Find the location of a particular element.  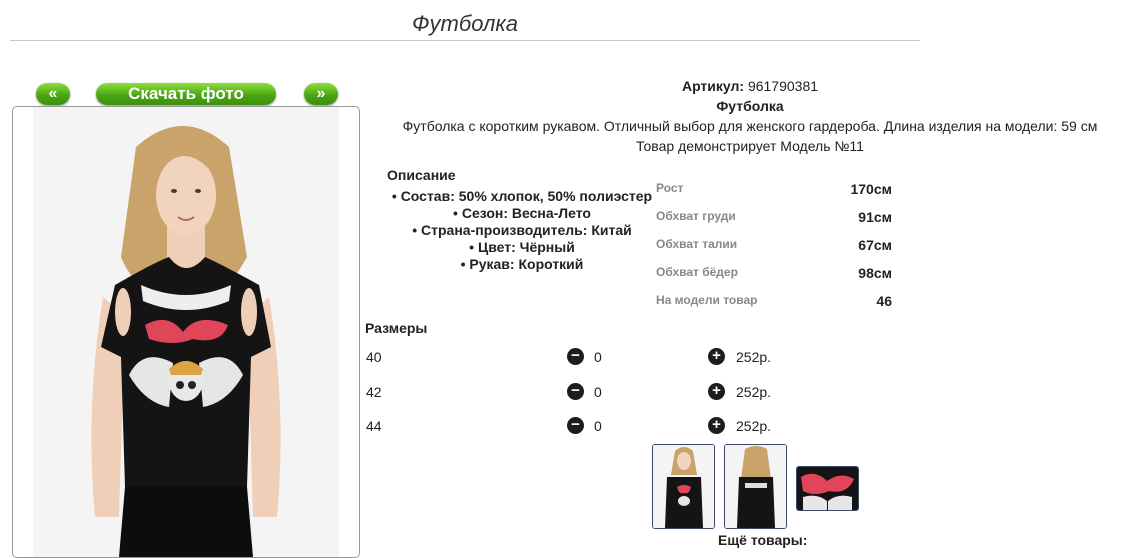

download-photo-button: Скачать фото is located at coordinates (186, 94).